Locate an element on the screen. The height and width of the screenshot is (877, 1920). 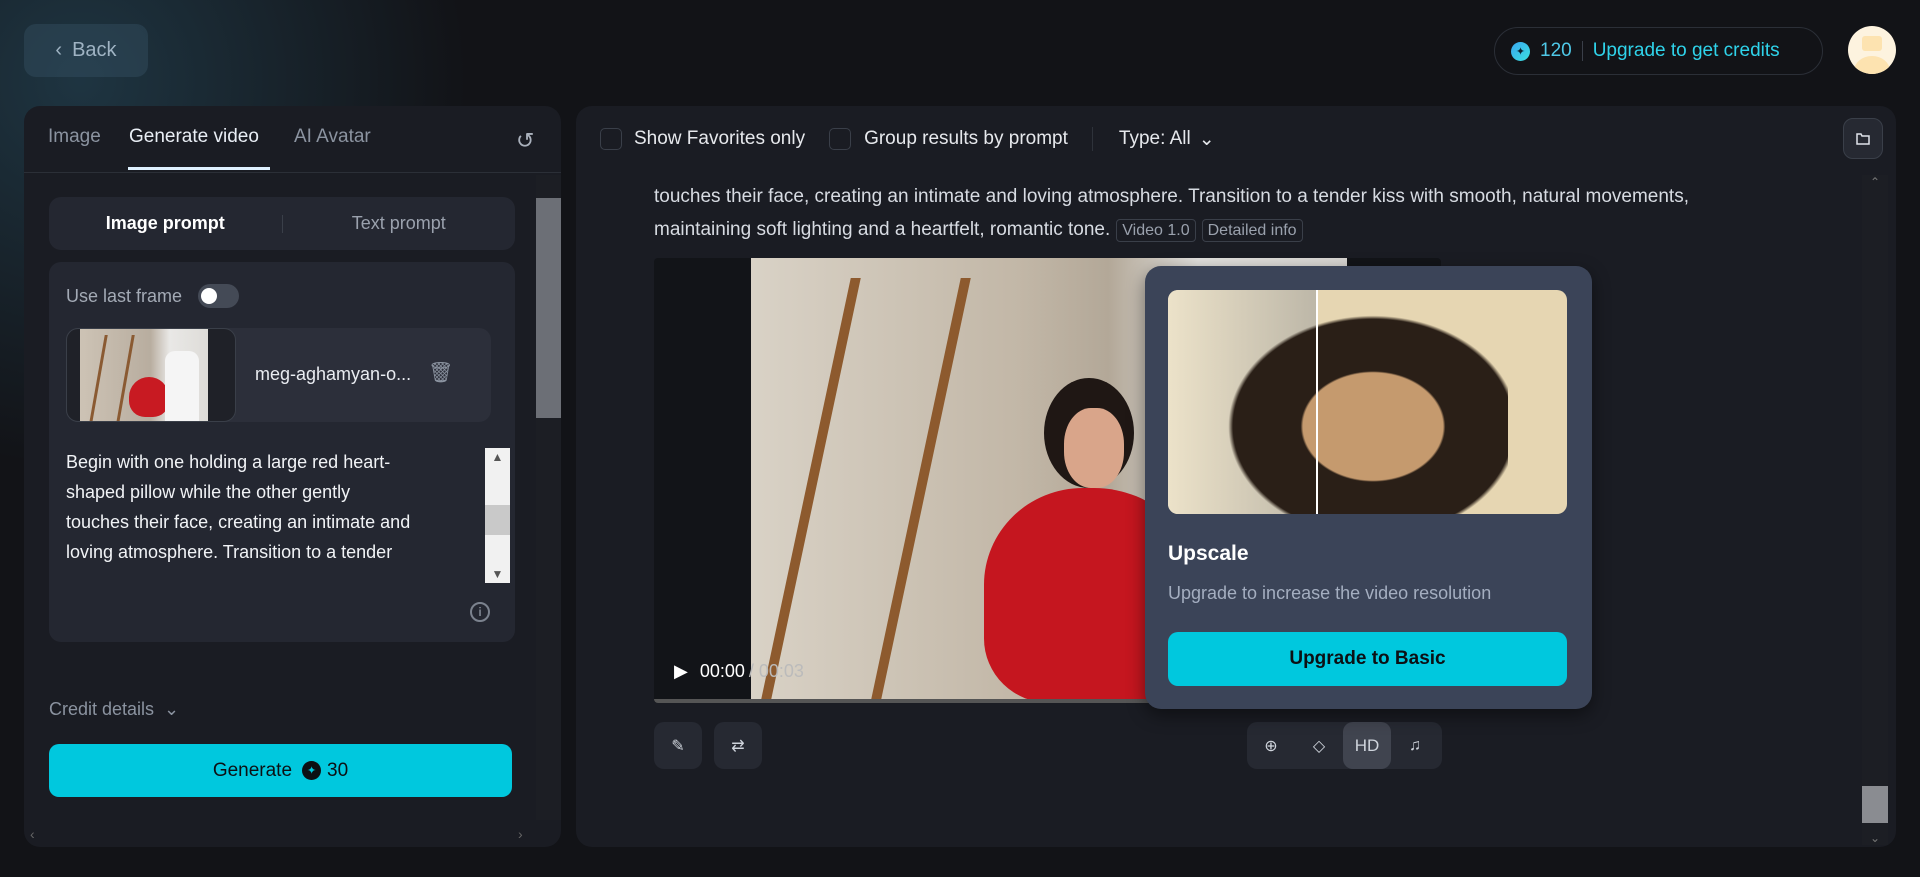
scroll-left-icon: ‹ is located at coordinates (32, 834).